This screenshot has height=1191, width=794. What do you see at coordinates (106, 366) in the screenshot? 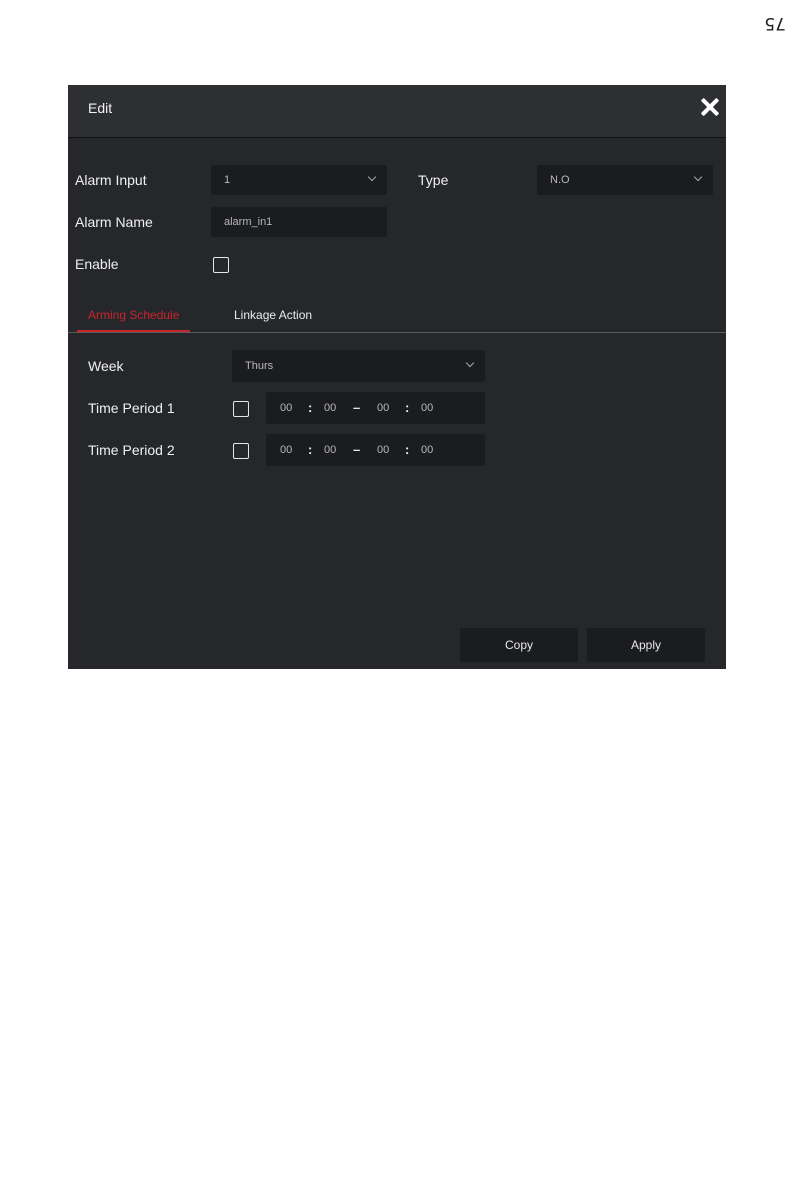
I see `week-label: Week` at bounding box center [106, 366].